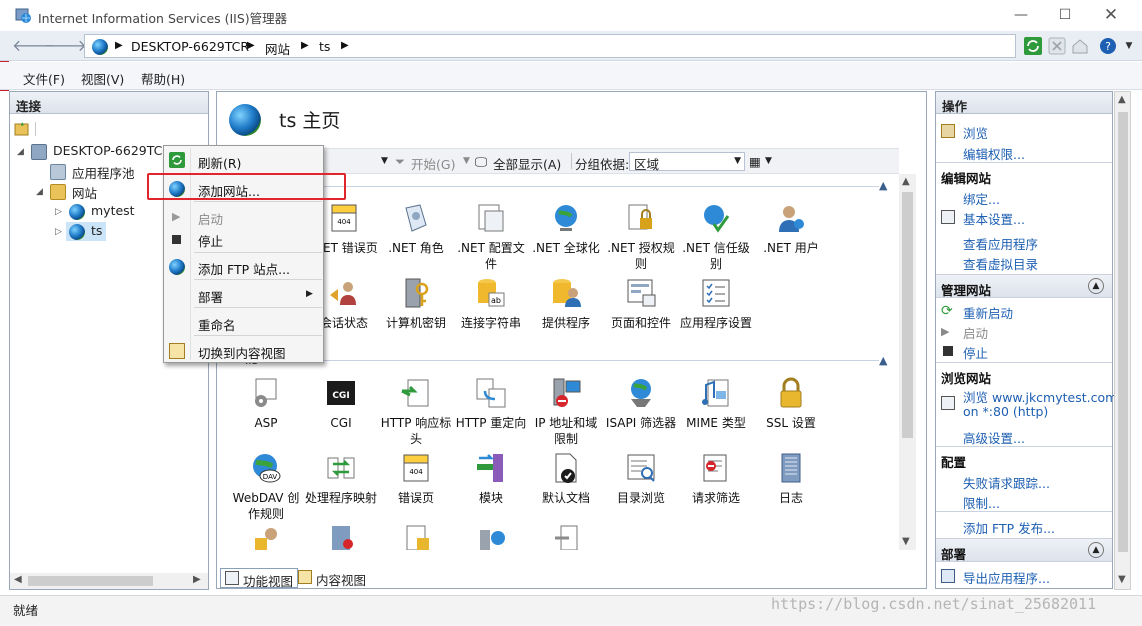 The height and width of the screenshot is (626, 1142). I want to click on menu-start: 启动, so click(210, 218).